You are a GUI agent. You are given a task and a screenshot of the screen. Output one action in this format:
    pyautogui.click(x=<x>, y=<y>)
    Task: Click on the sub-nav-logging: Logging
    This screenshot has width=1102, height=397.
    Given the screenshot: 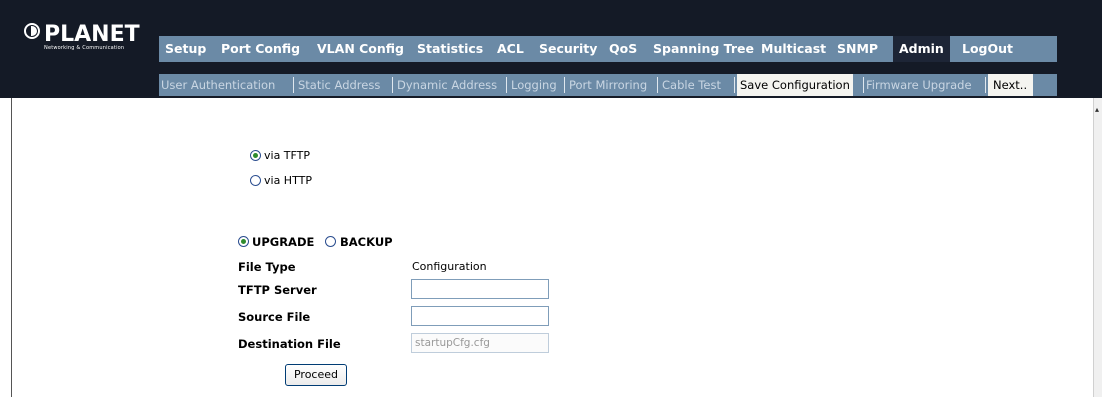 What is the action you would take?
    pyautogui.click(x=534, y=85)
    